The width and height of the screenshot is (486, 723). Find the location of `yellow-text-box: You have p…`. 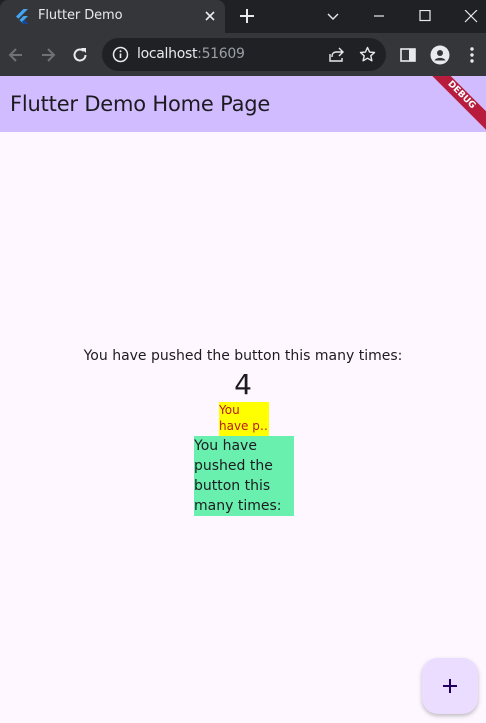

yellow-text-box: You have p… is located at coordinates (244, 419).